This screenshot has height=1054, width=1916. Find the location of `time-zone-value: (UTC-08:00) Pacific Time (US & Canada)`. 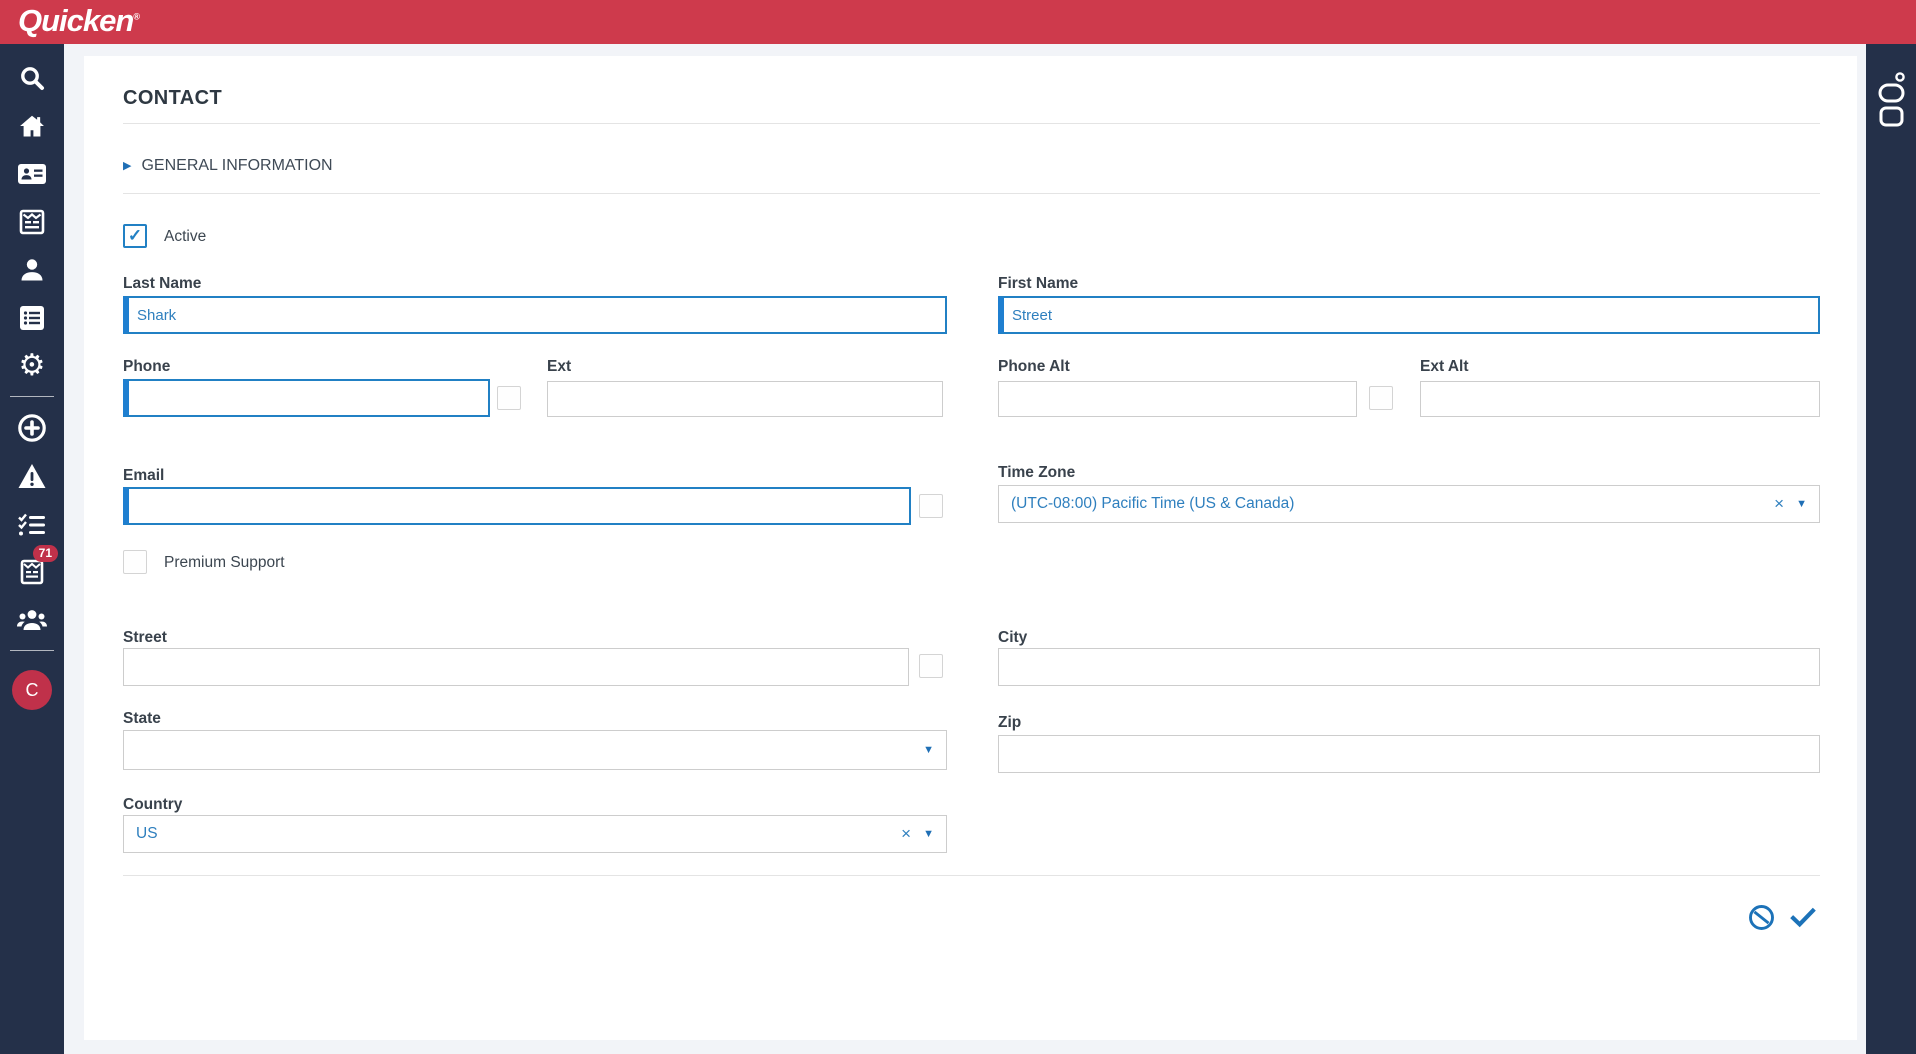

time-zone-value: (UTC-08:00) Pacific Time (US & Canada) is located at coordinates (1153, 503).